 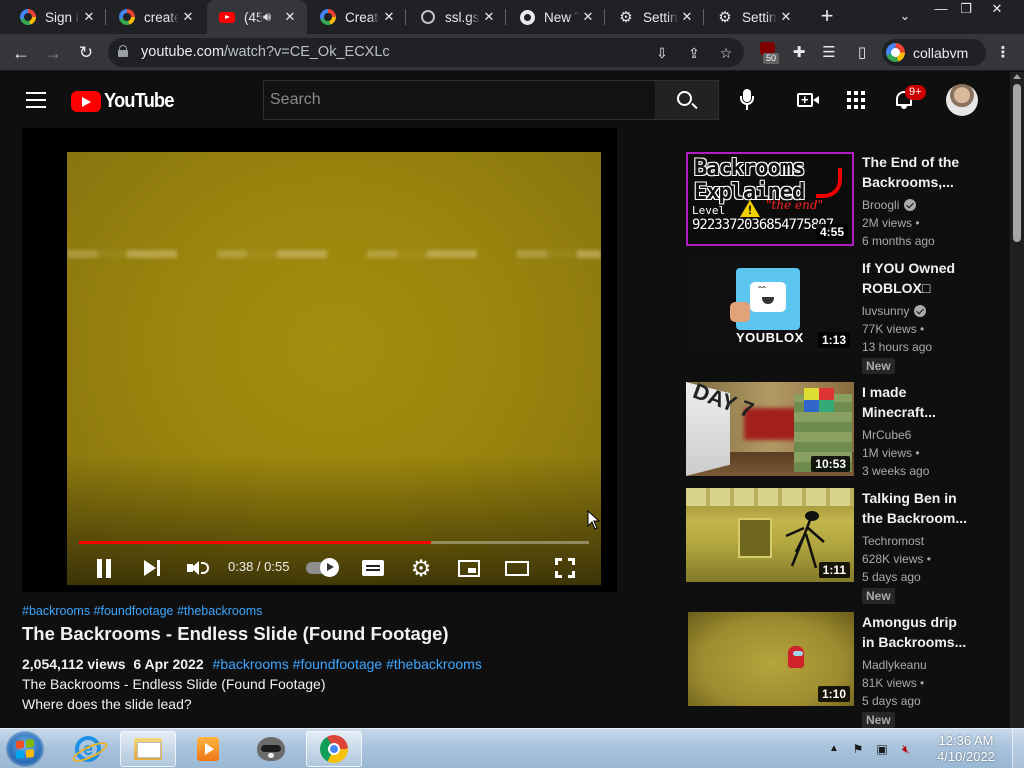 I want to click on notification-count-badge: 9+, so click(x=915, y=92).